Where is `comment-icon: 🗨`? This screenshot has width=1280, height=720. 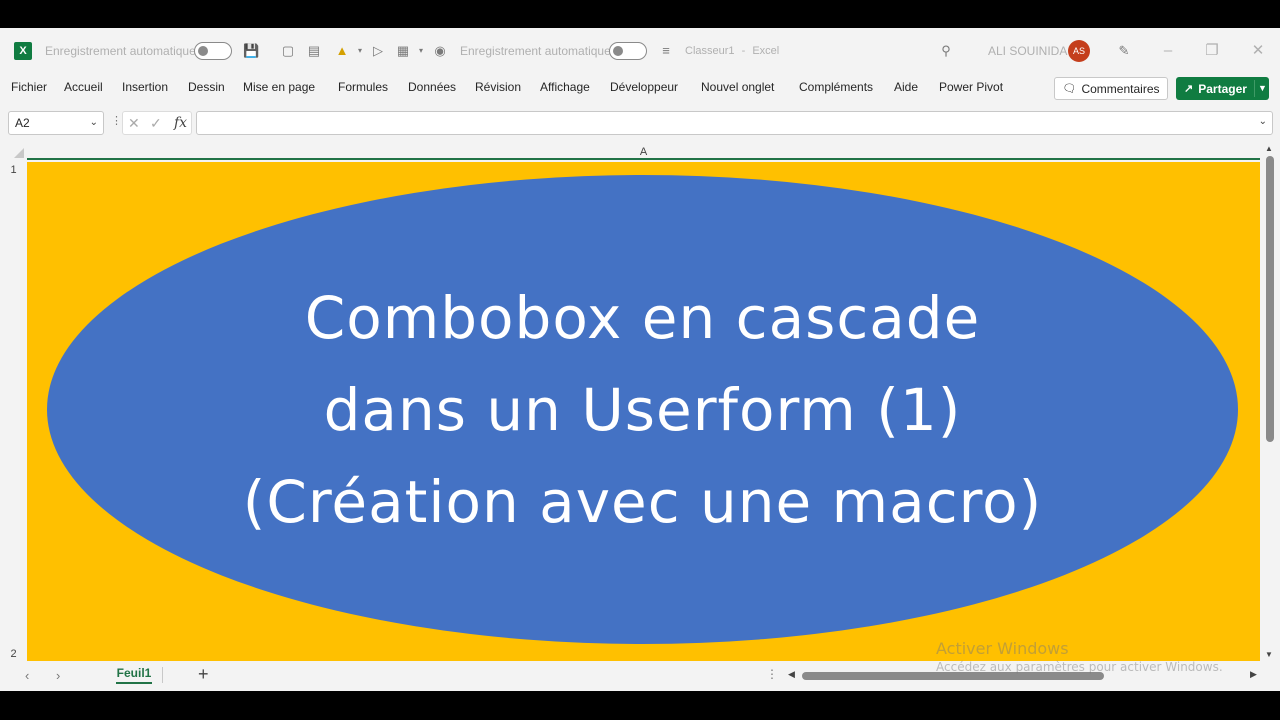
comment-icon: 🗨 is located at coordinates (1069, 89).